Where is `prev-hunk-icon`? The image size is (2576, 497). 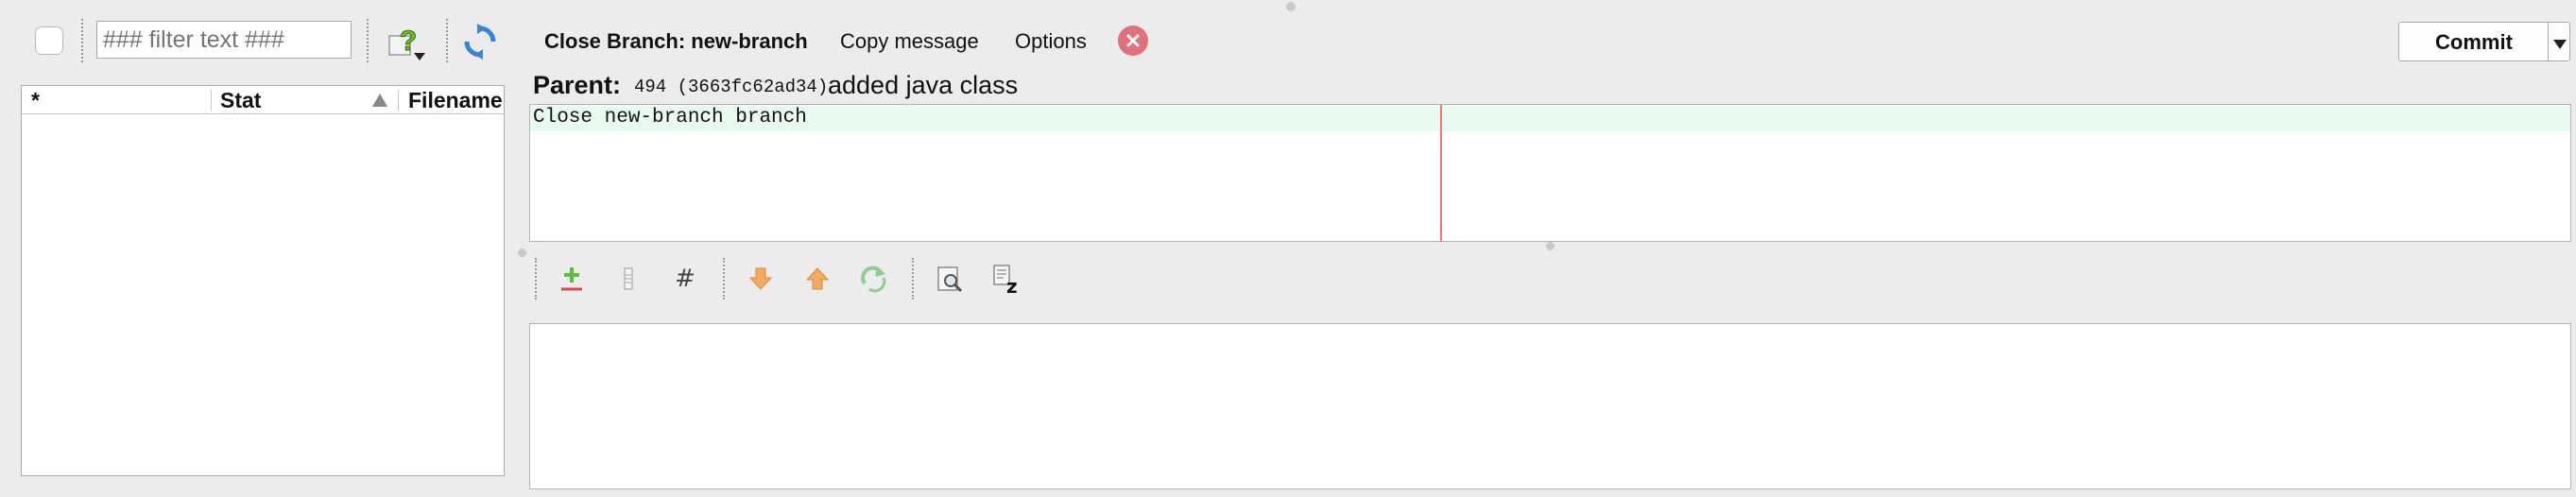 prev-hunk-icon is located at coordinates (817, 279).